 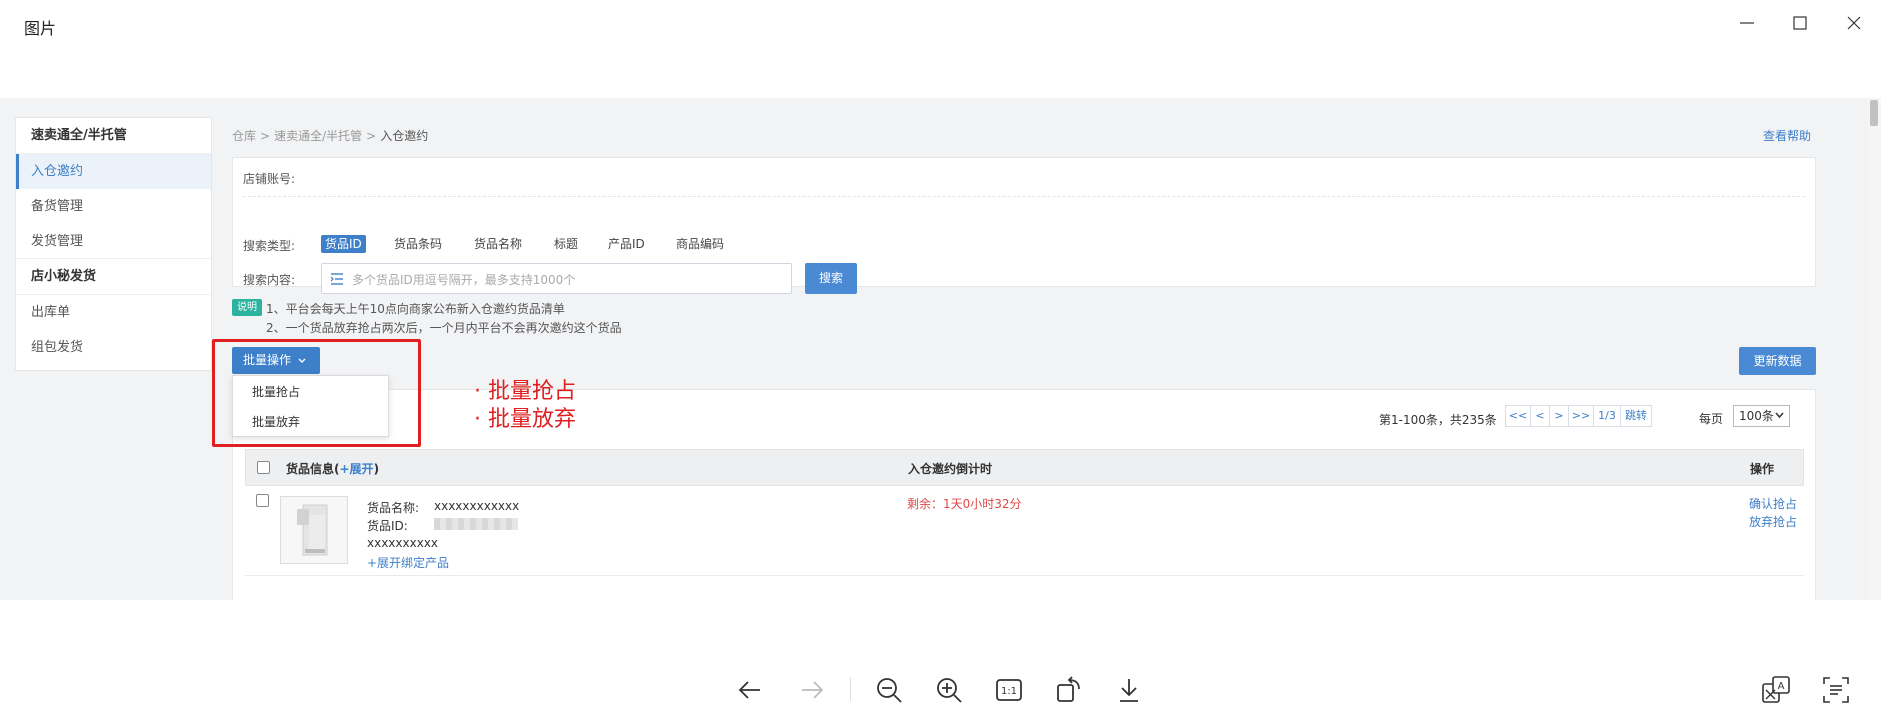 What do you see at coordinates (464, 280) in the screenshot?
I see `search-placeholder: 多个货品ID用逗号隔开，最多支持1000个` at bounding box center [464, 280].